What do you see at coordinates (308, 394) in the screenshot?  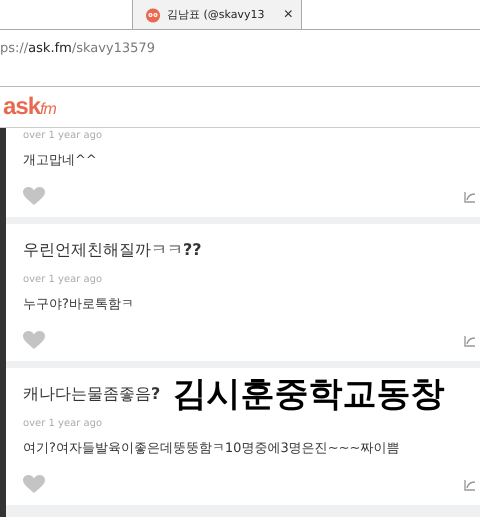 I see `caption-text: 김시훈중학교동창` at bounding box center [308, 394].